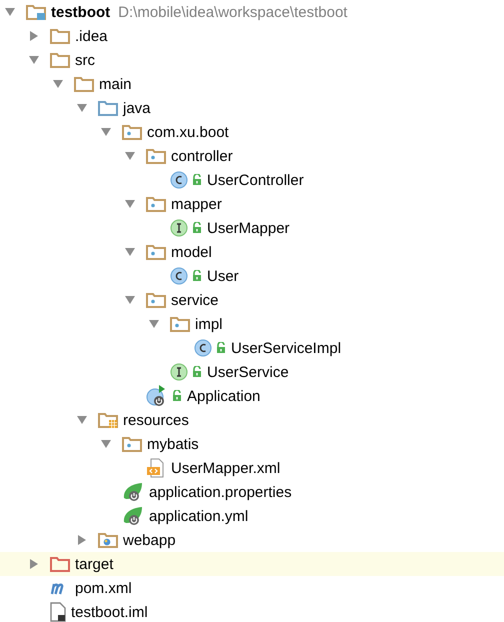 This screenshot has width=504, height=622. Describe the element at coordinates (137, 108) in the screenshot. I see `tree-item: java` at that location.